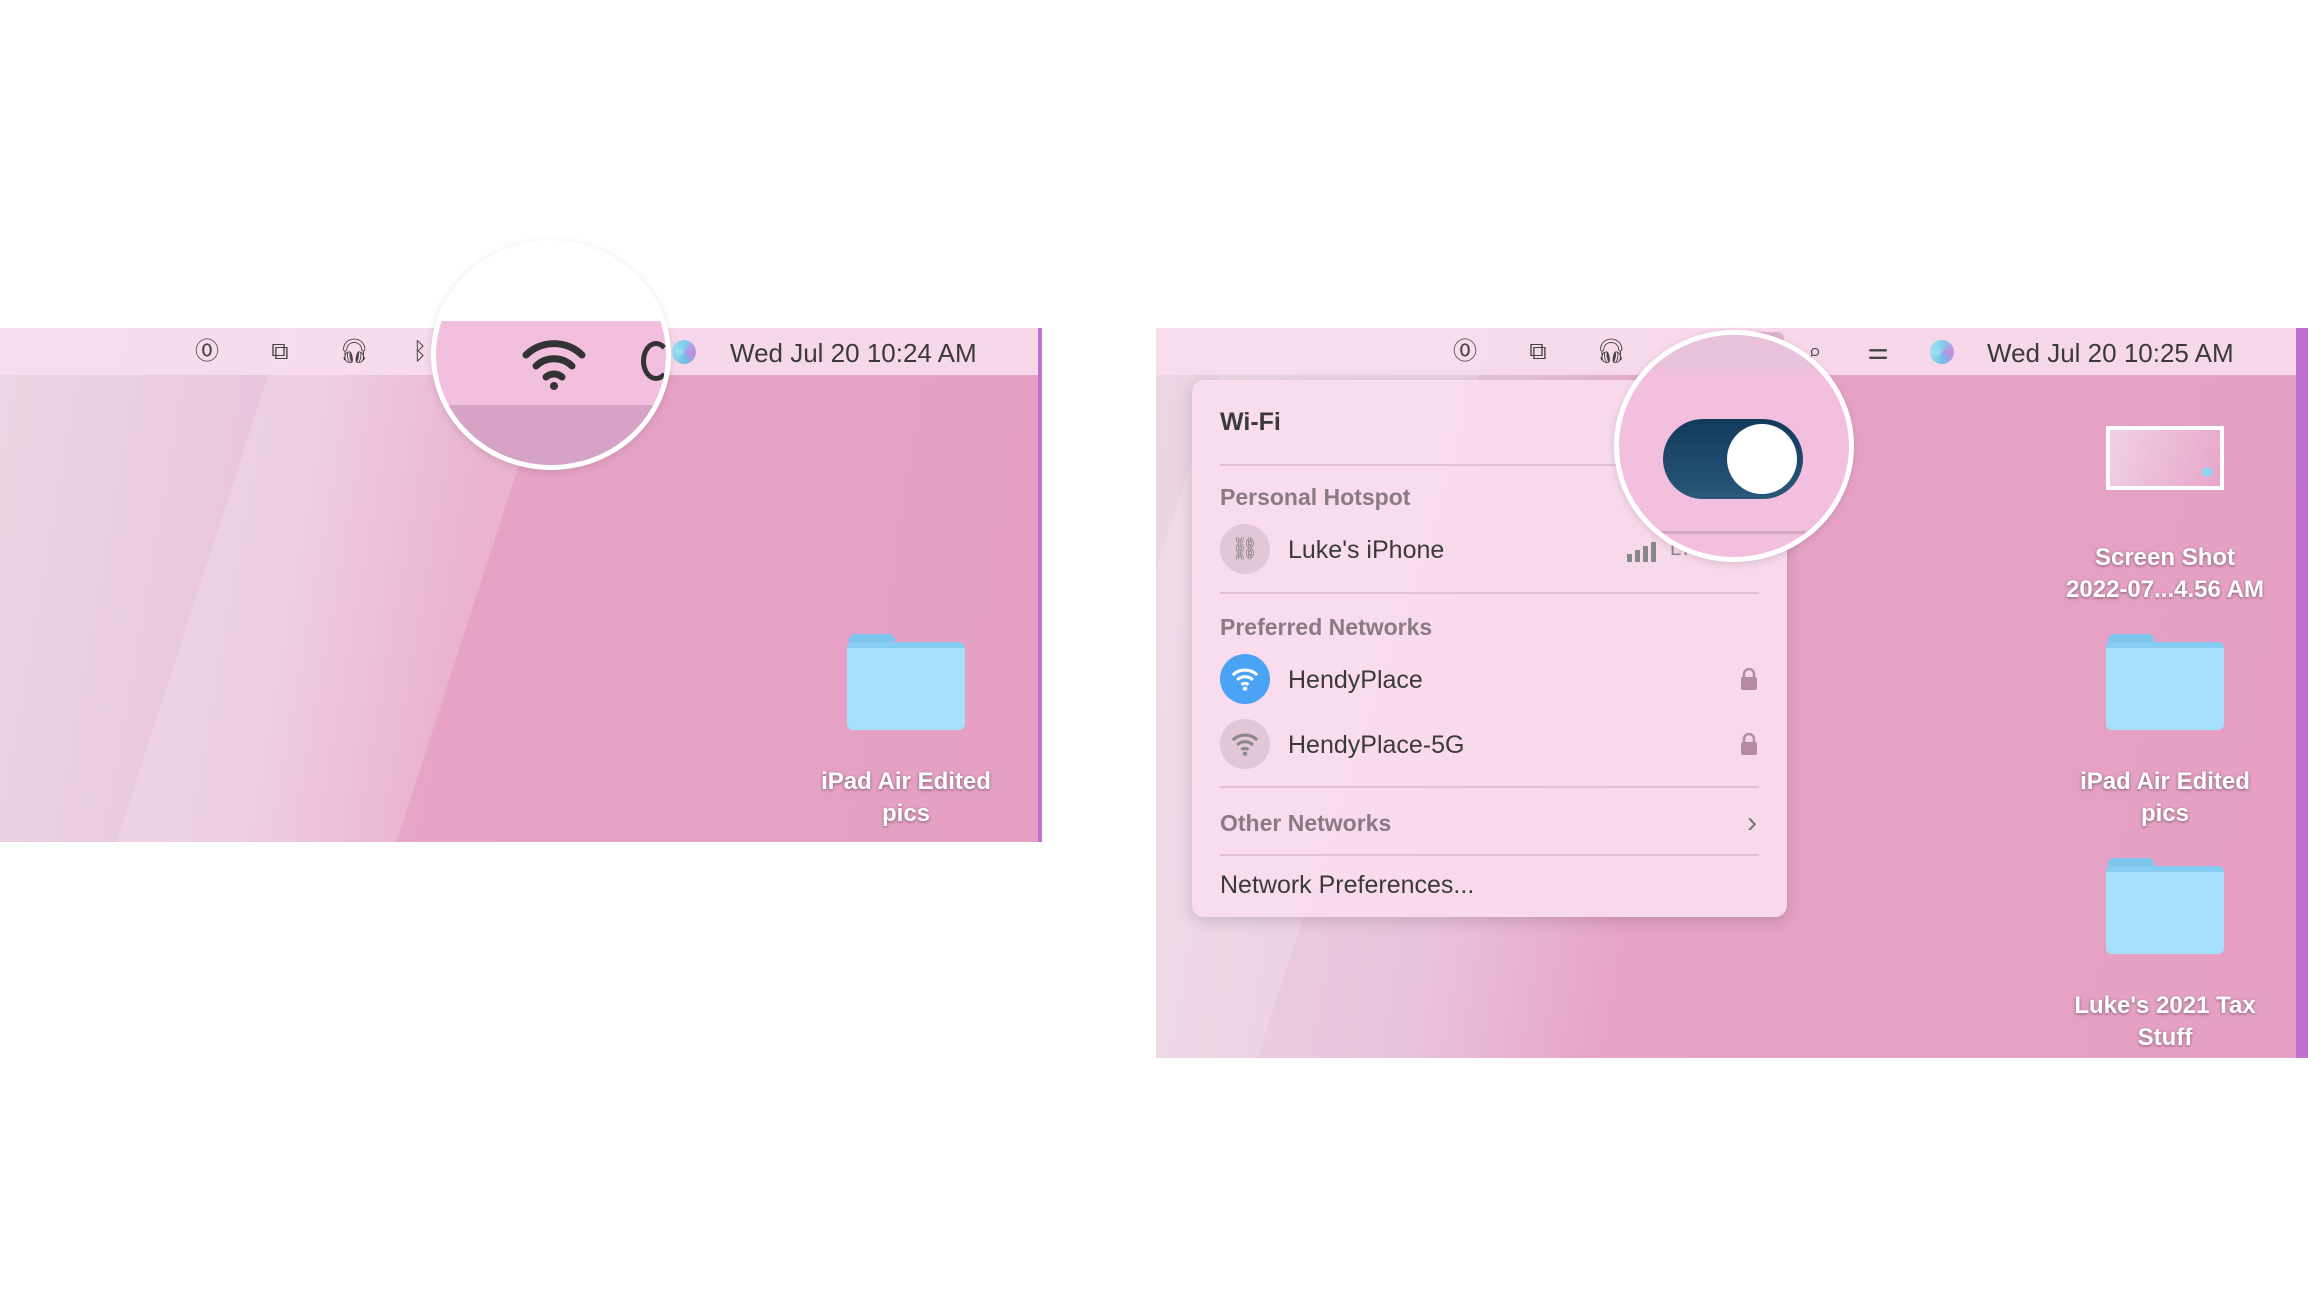 This screenshot has width=2308, height=1298. Describe the element at coordinates (1366, 550) in the screenshot. I see `hotspot-name: Luke's iPhone` at that location.